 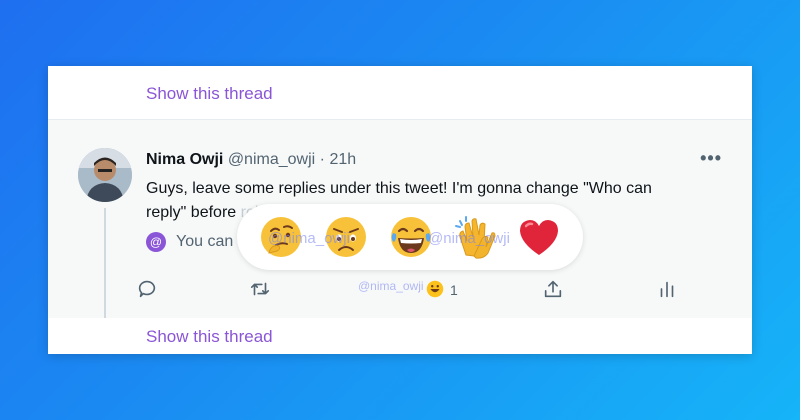 What do you see at coordinates (342, 159) in the screenshot?
I see `tweet-timestamp: 21h` at bounding box center [342, 159].